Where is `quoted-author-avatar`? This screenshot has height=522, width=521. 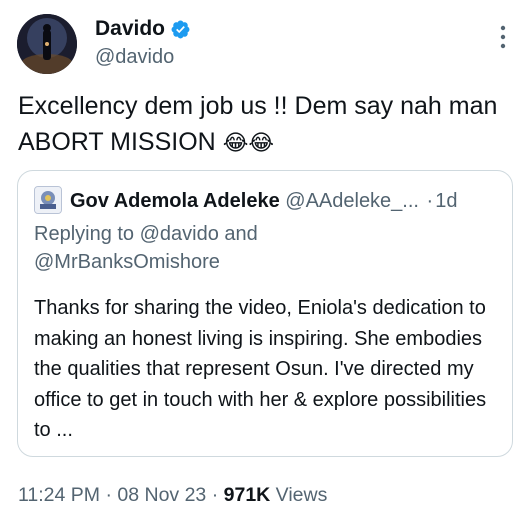
quoted-author-avatar is located at coordinates (48, 200).